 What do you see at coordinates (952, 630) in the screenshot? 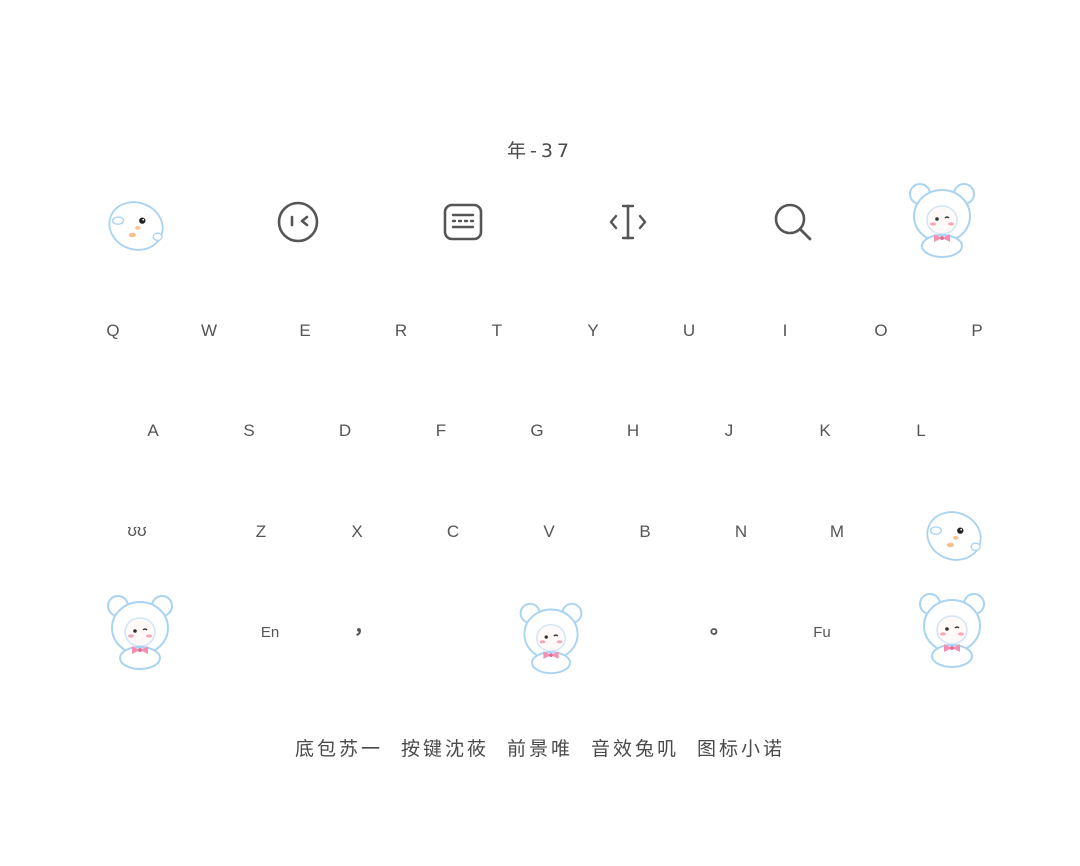
I see `enter-bear-icon` at bounding box center [952, 630].